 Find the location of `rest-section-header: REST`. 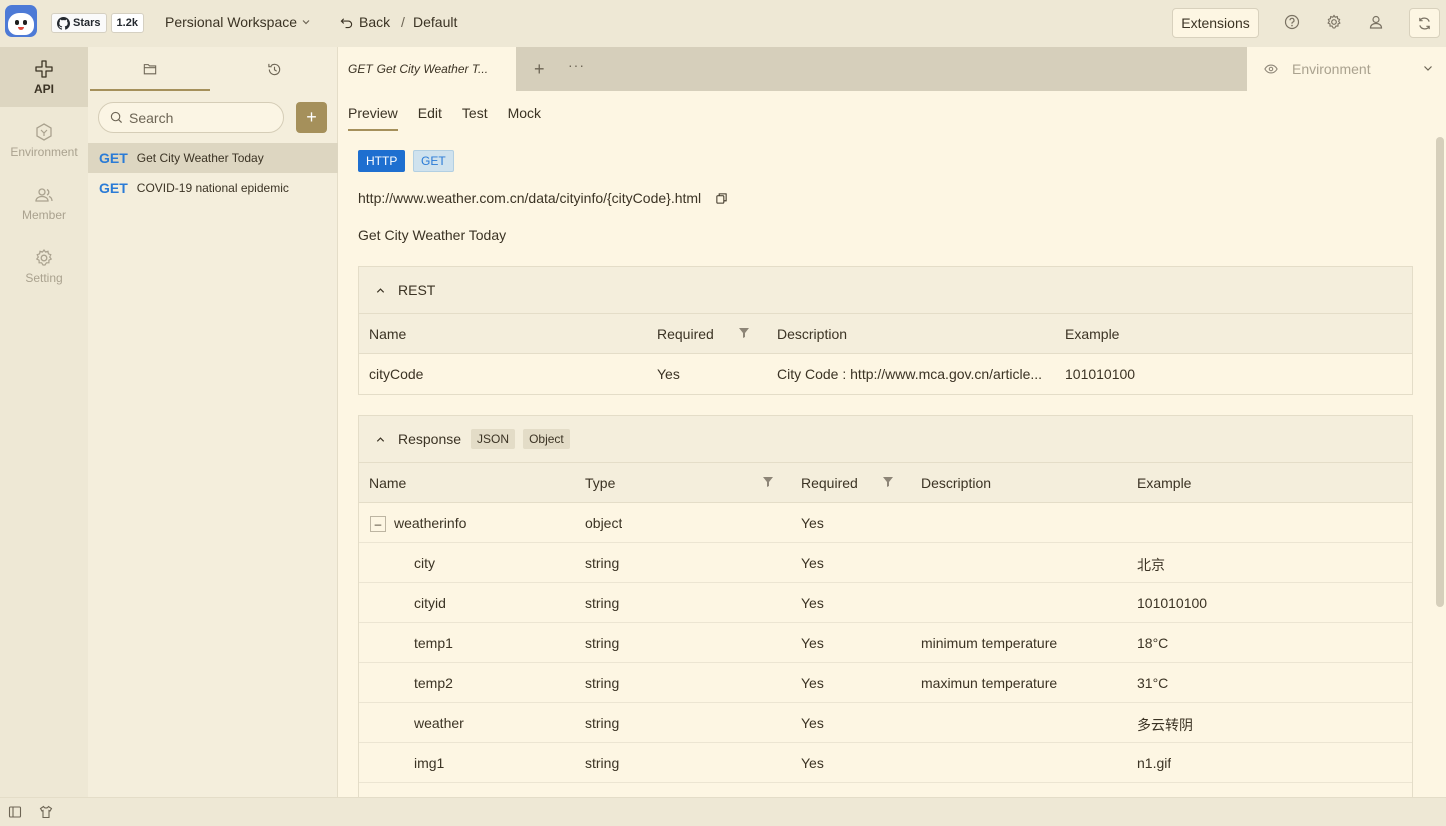

rest-section-header: REST is located at coordinates (885, 290).